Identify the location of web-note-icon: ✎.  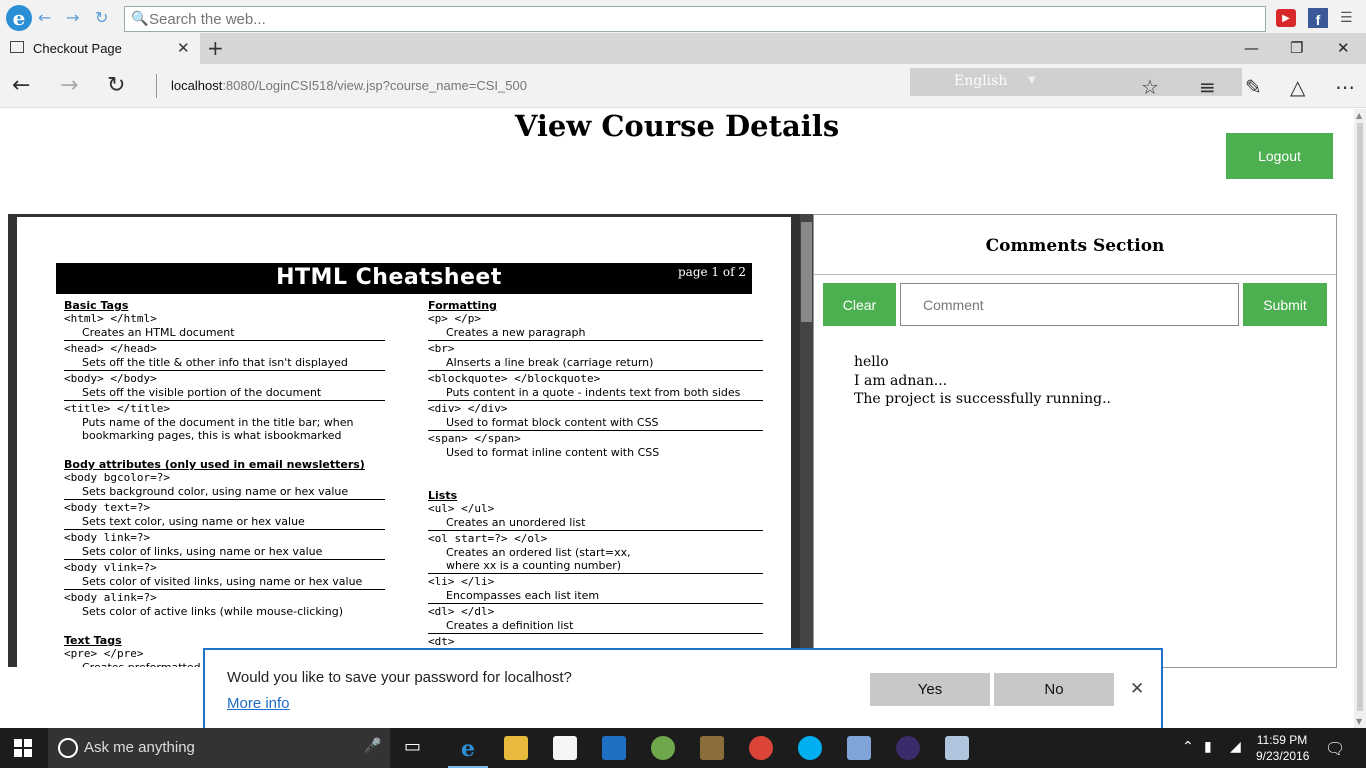
(1253, 87).